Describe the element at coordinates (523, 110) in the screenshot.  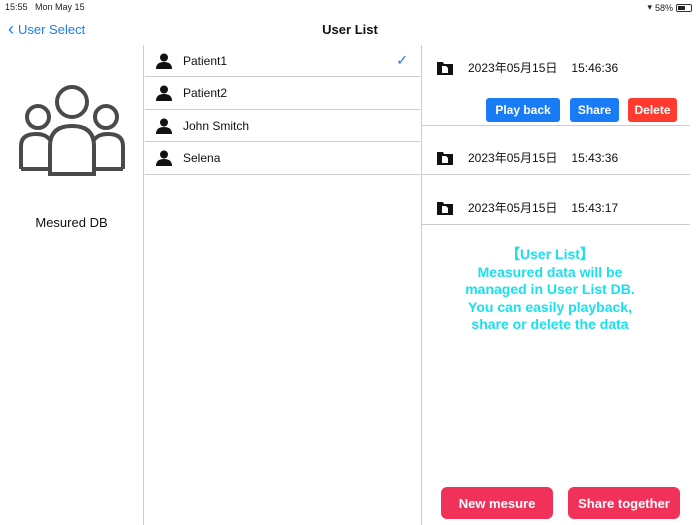
I see `playback-button: Play back` at that location.